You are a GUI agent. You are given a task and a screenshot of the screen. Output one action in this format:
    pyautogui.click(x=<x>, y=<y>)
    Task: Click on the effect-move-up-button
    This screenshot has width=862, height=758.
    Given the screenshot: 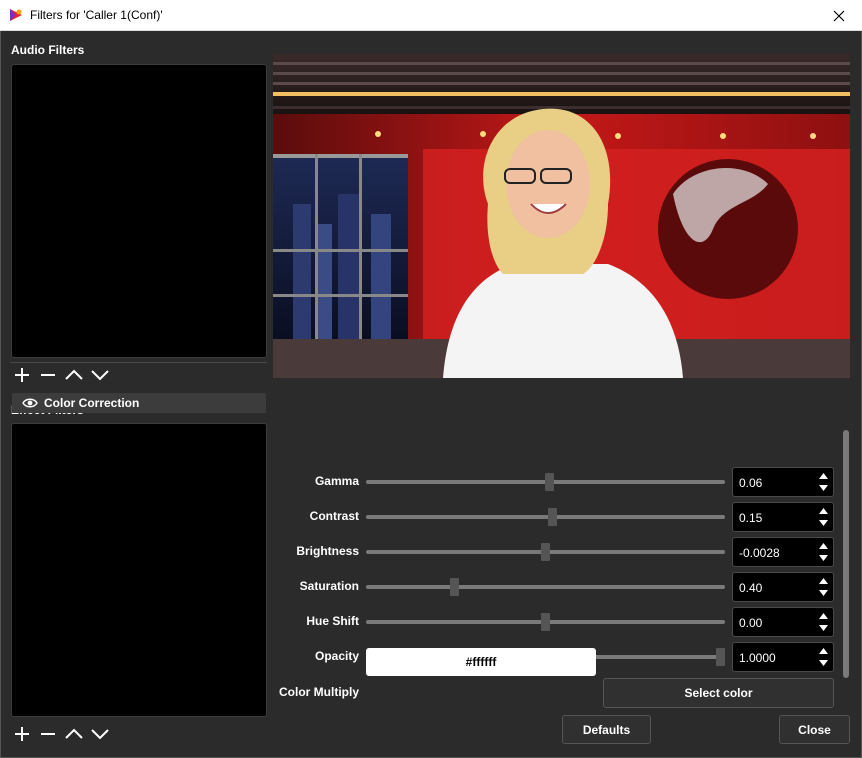 What is the action you would take?
    pyautogui.click(x=74, y=734)
    